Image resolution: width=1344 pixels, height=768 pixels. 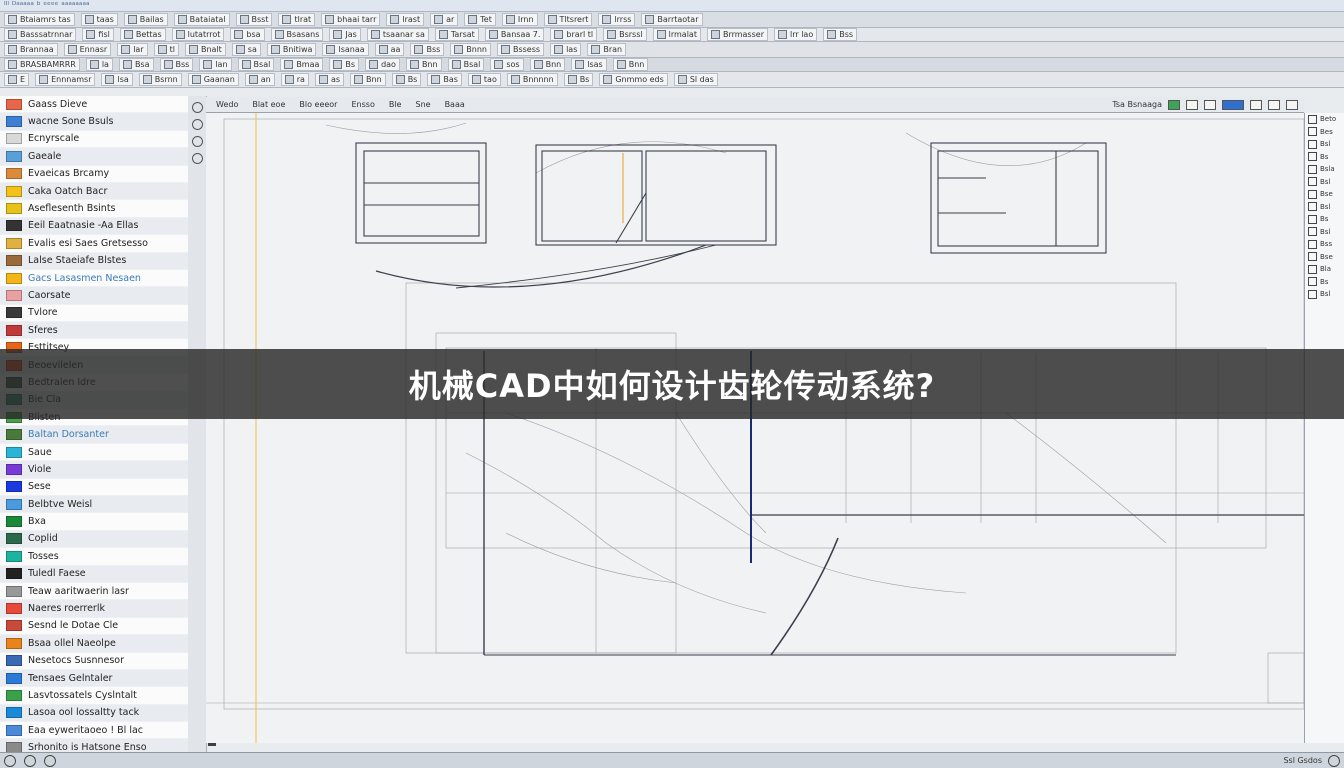 What do you see at coordinates (318, 104) in the screenshot?
I see `viewport-tool: Blo eeeor` at bounding box center [318, 104].